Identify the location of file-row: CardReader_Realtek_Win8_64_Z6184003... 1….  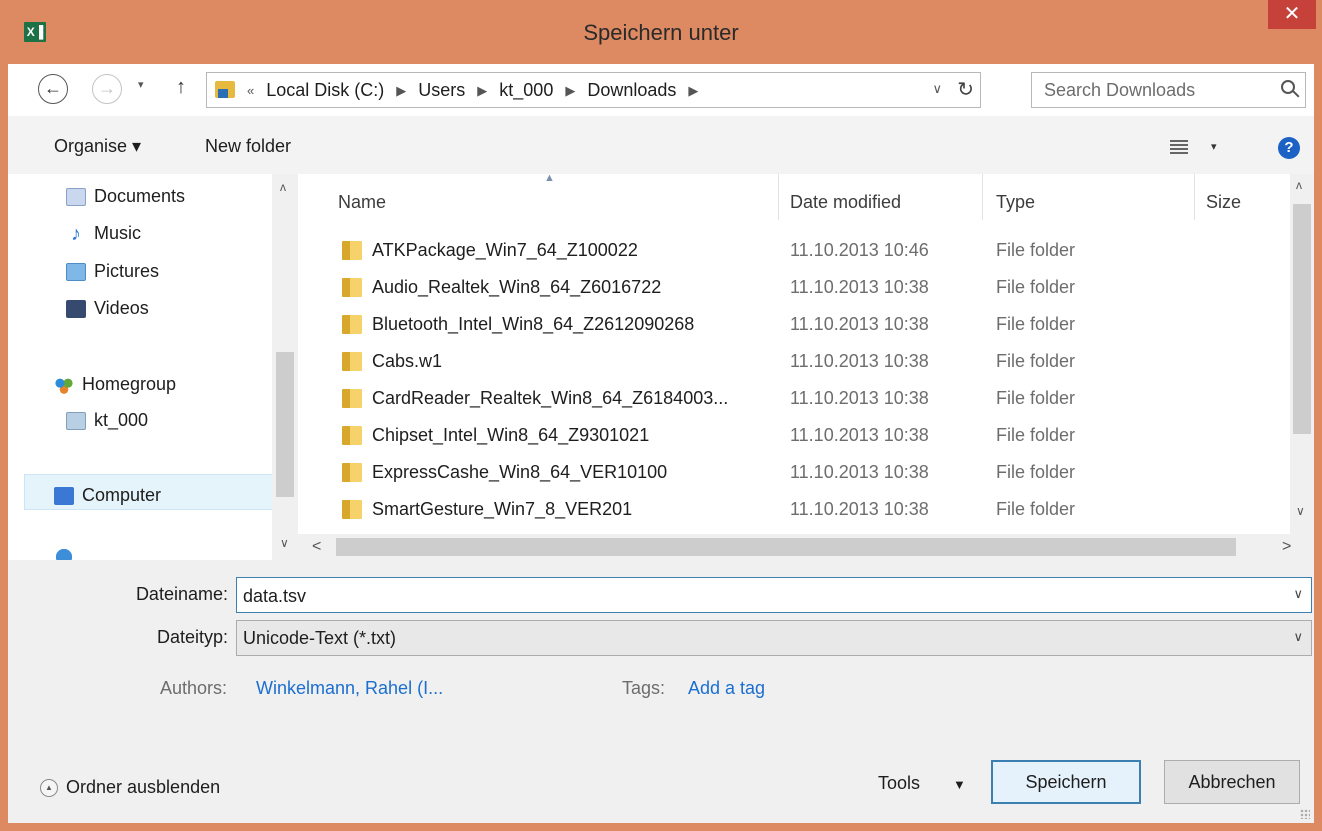
(794, 398).